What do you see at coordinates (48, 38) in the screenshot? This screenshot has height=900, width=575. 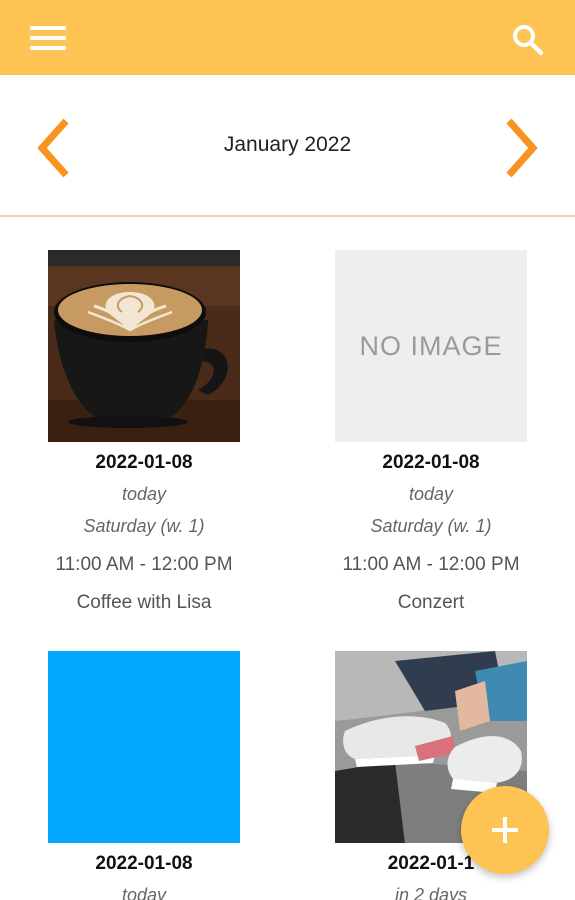 I see `menu-button` at bounding box center [48, 38].